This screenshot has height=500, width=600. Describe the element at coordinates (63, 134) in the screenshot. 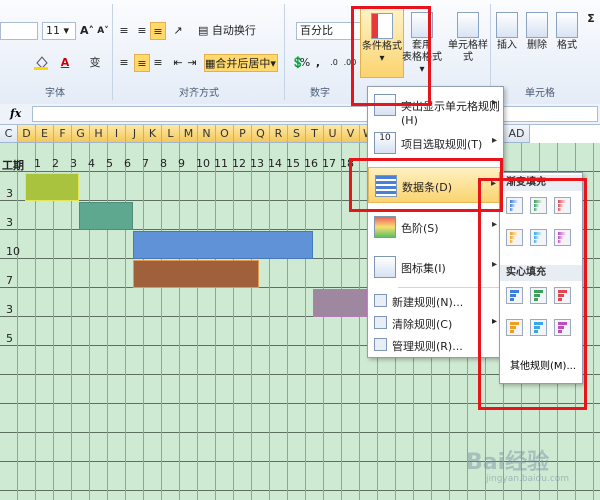

I see `column-header-f: F` at that location.